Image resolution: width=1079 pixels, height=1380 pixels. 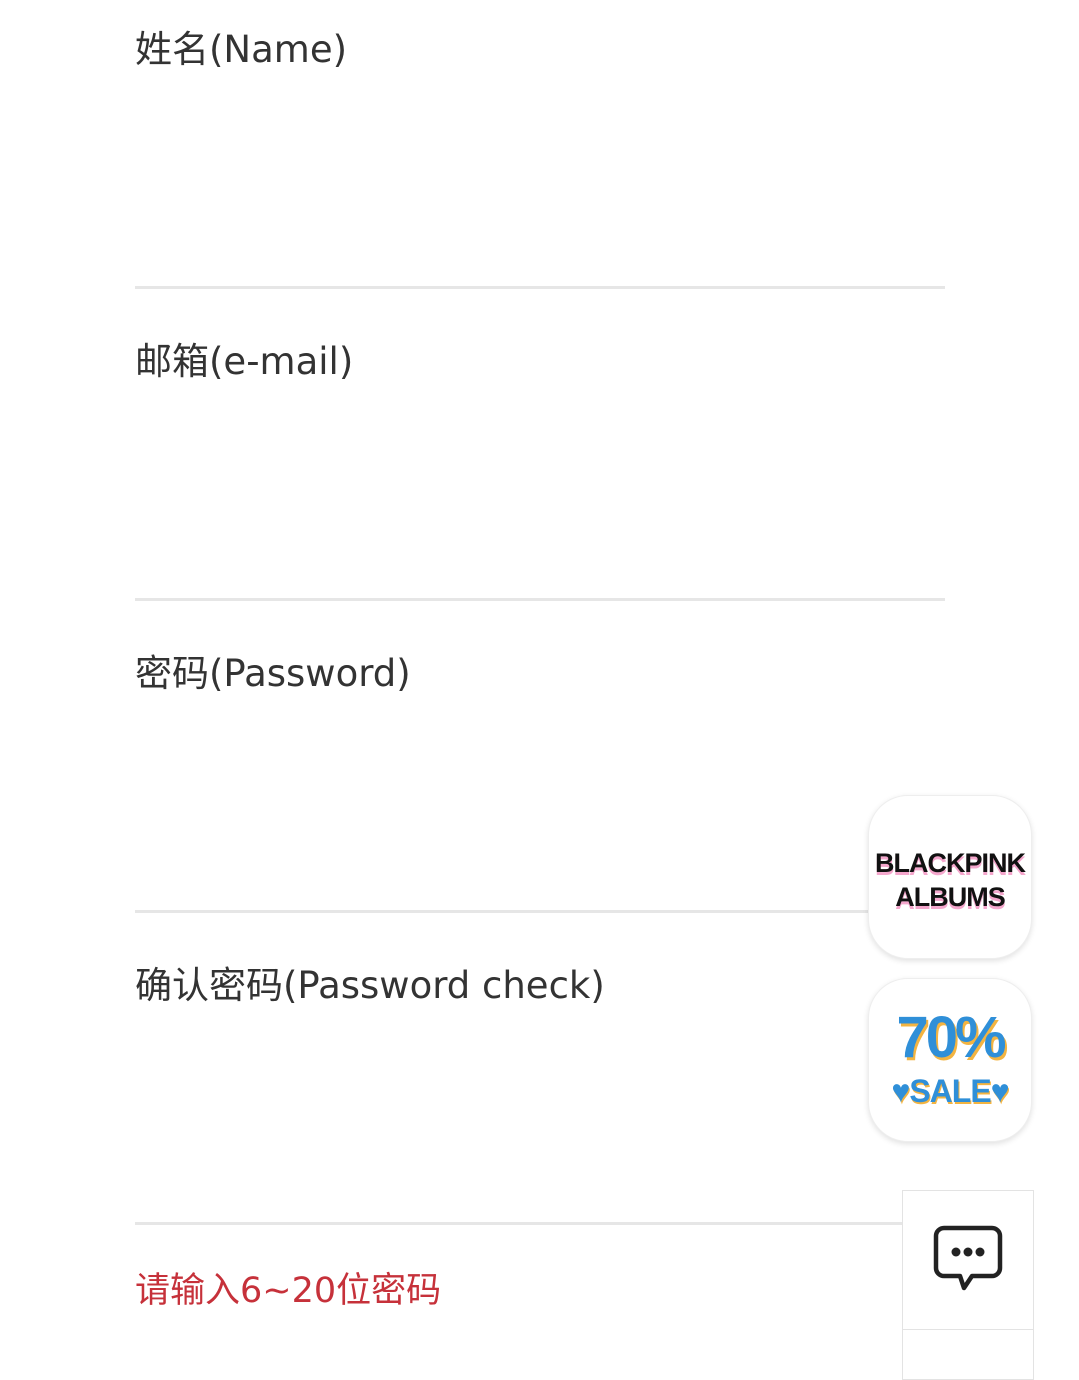 I want to click on sale-badge-word: ♥SALE♥, so click(x=950, y=1091).